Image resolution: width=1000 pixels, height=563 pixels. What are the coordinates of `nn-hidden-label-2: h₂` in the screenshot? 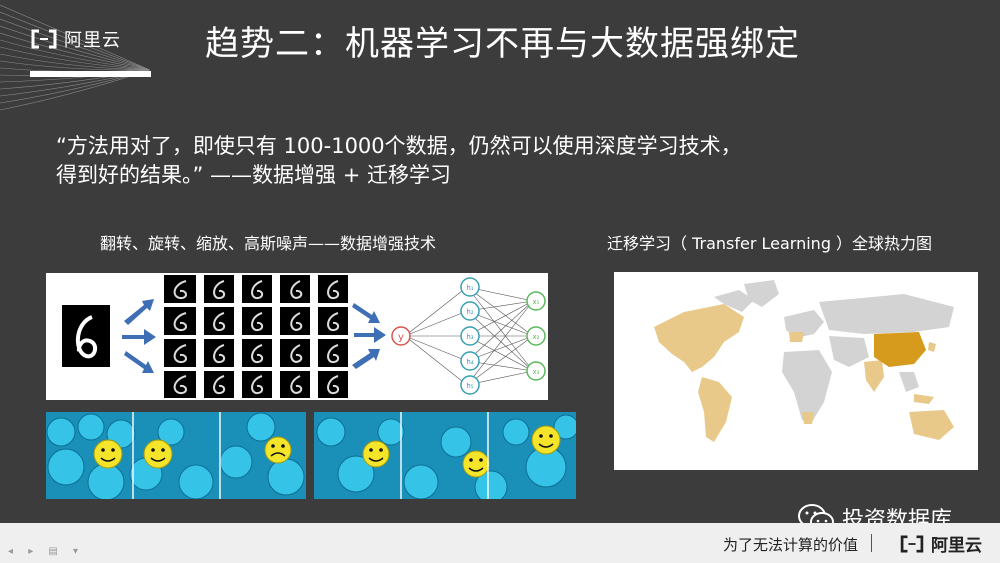 It's located at (469, 312).